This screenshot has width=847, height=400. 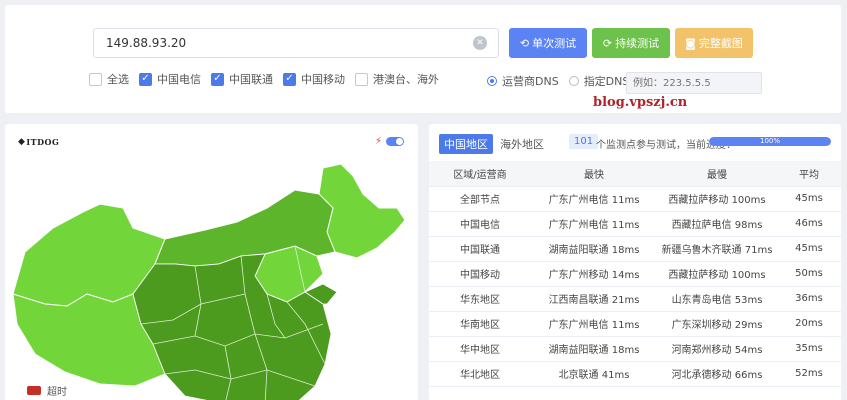 What do you see at coordinates (809, 324) in the screenshot?
I see `table-cell: 20ms` at bounding box center [809, 324].